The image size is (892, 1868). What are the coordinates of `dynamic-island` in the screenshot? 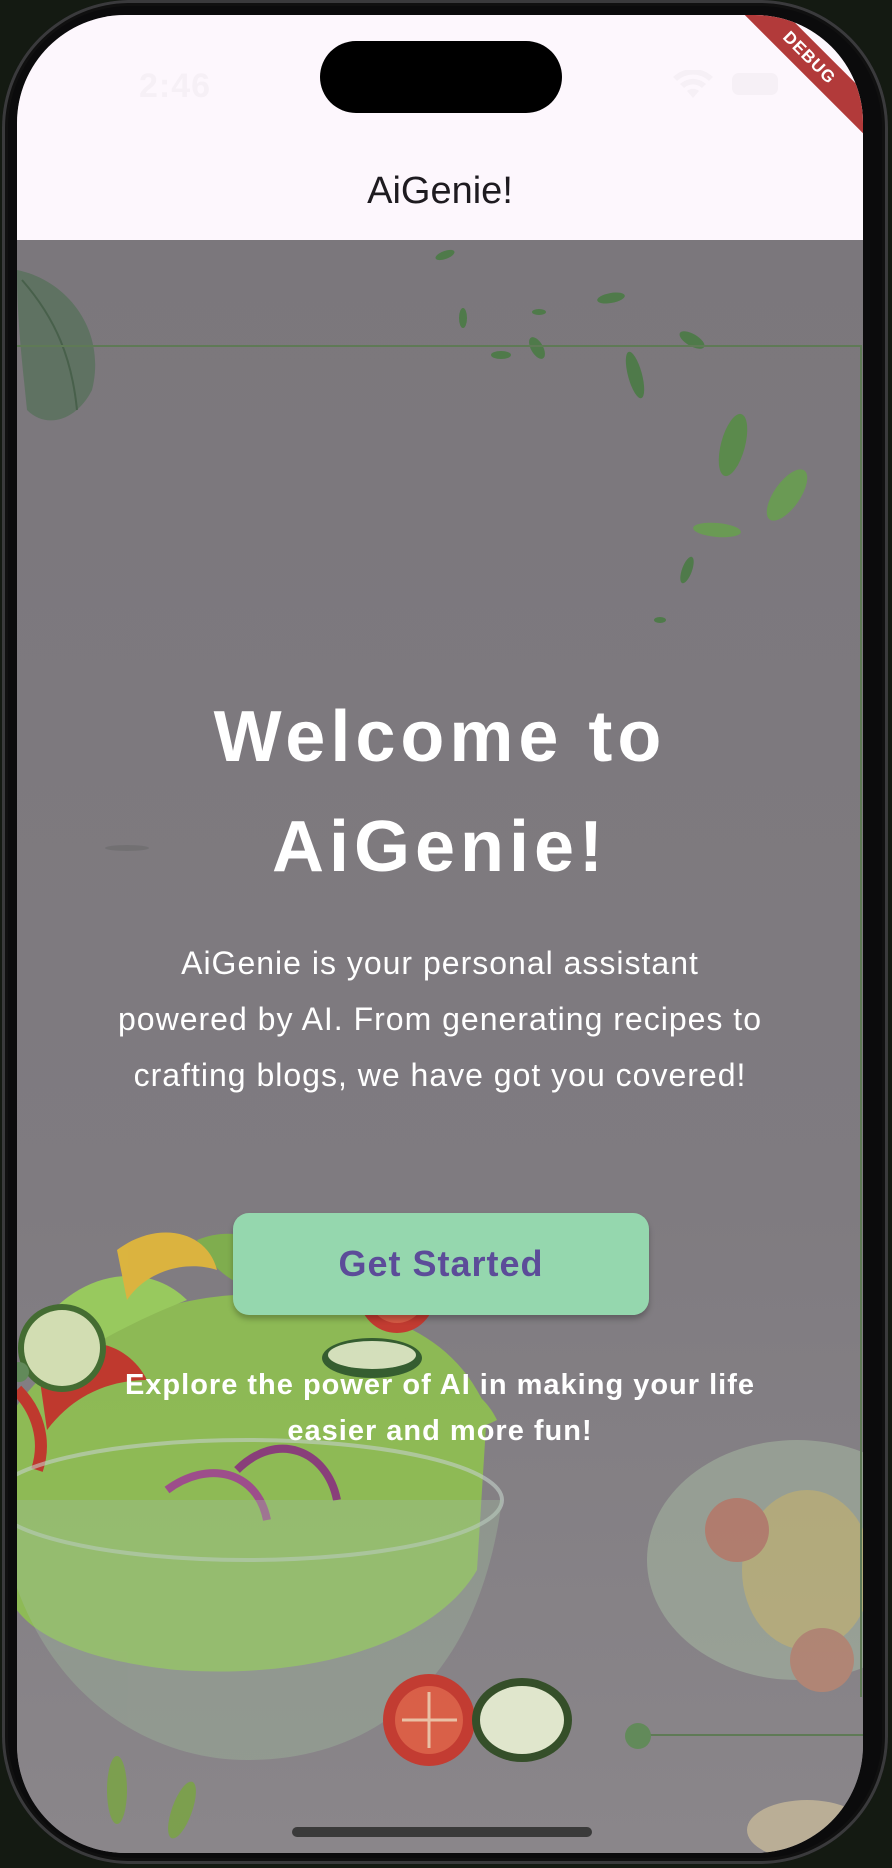 It's located at (441, 77).